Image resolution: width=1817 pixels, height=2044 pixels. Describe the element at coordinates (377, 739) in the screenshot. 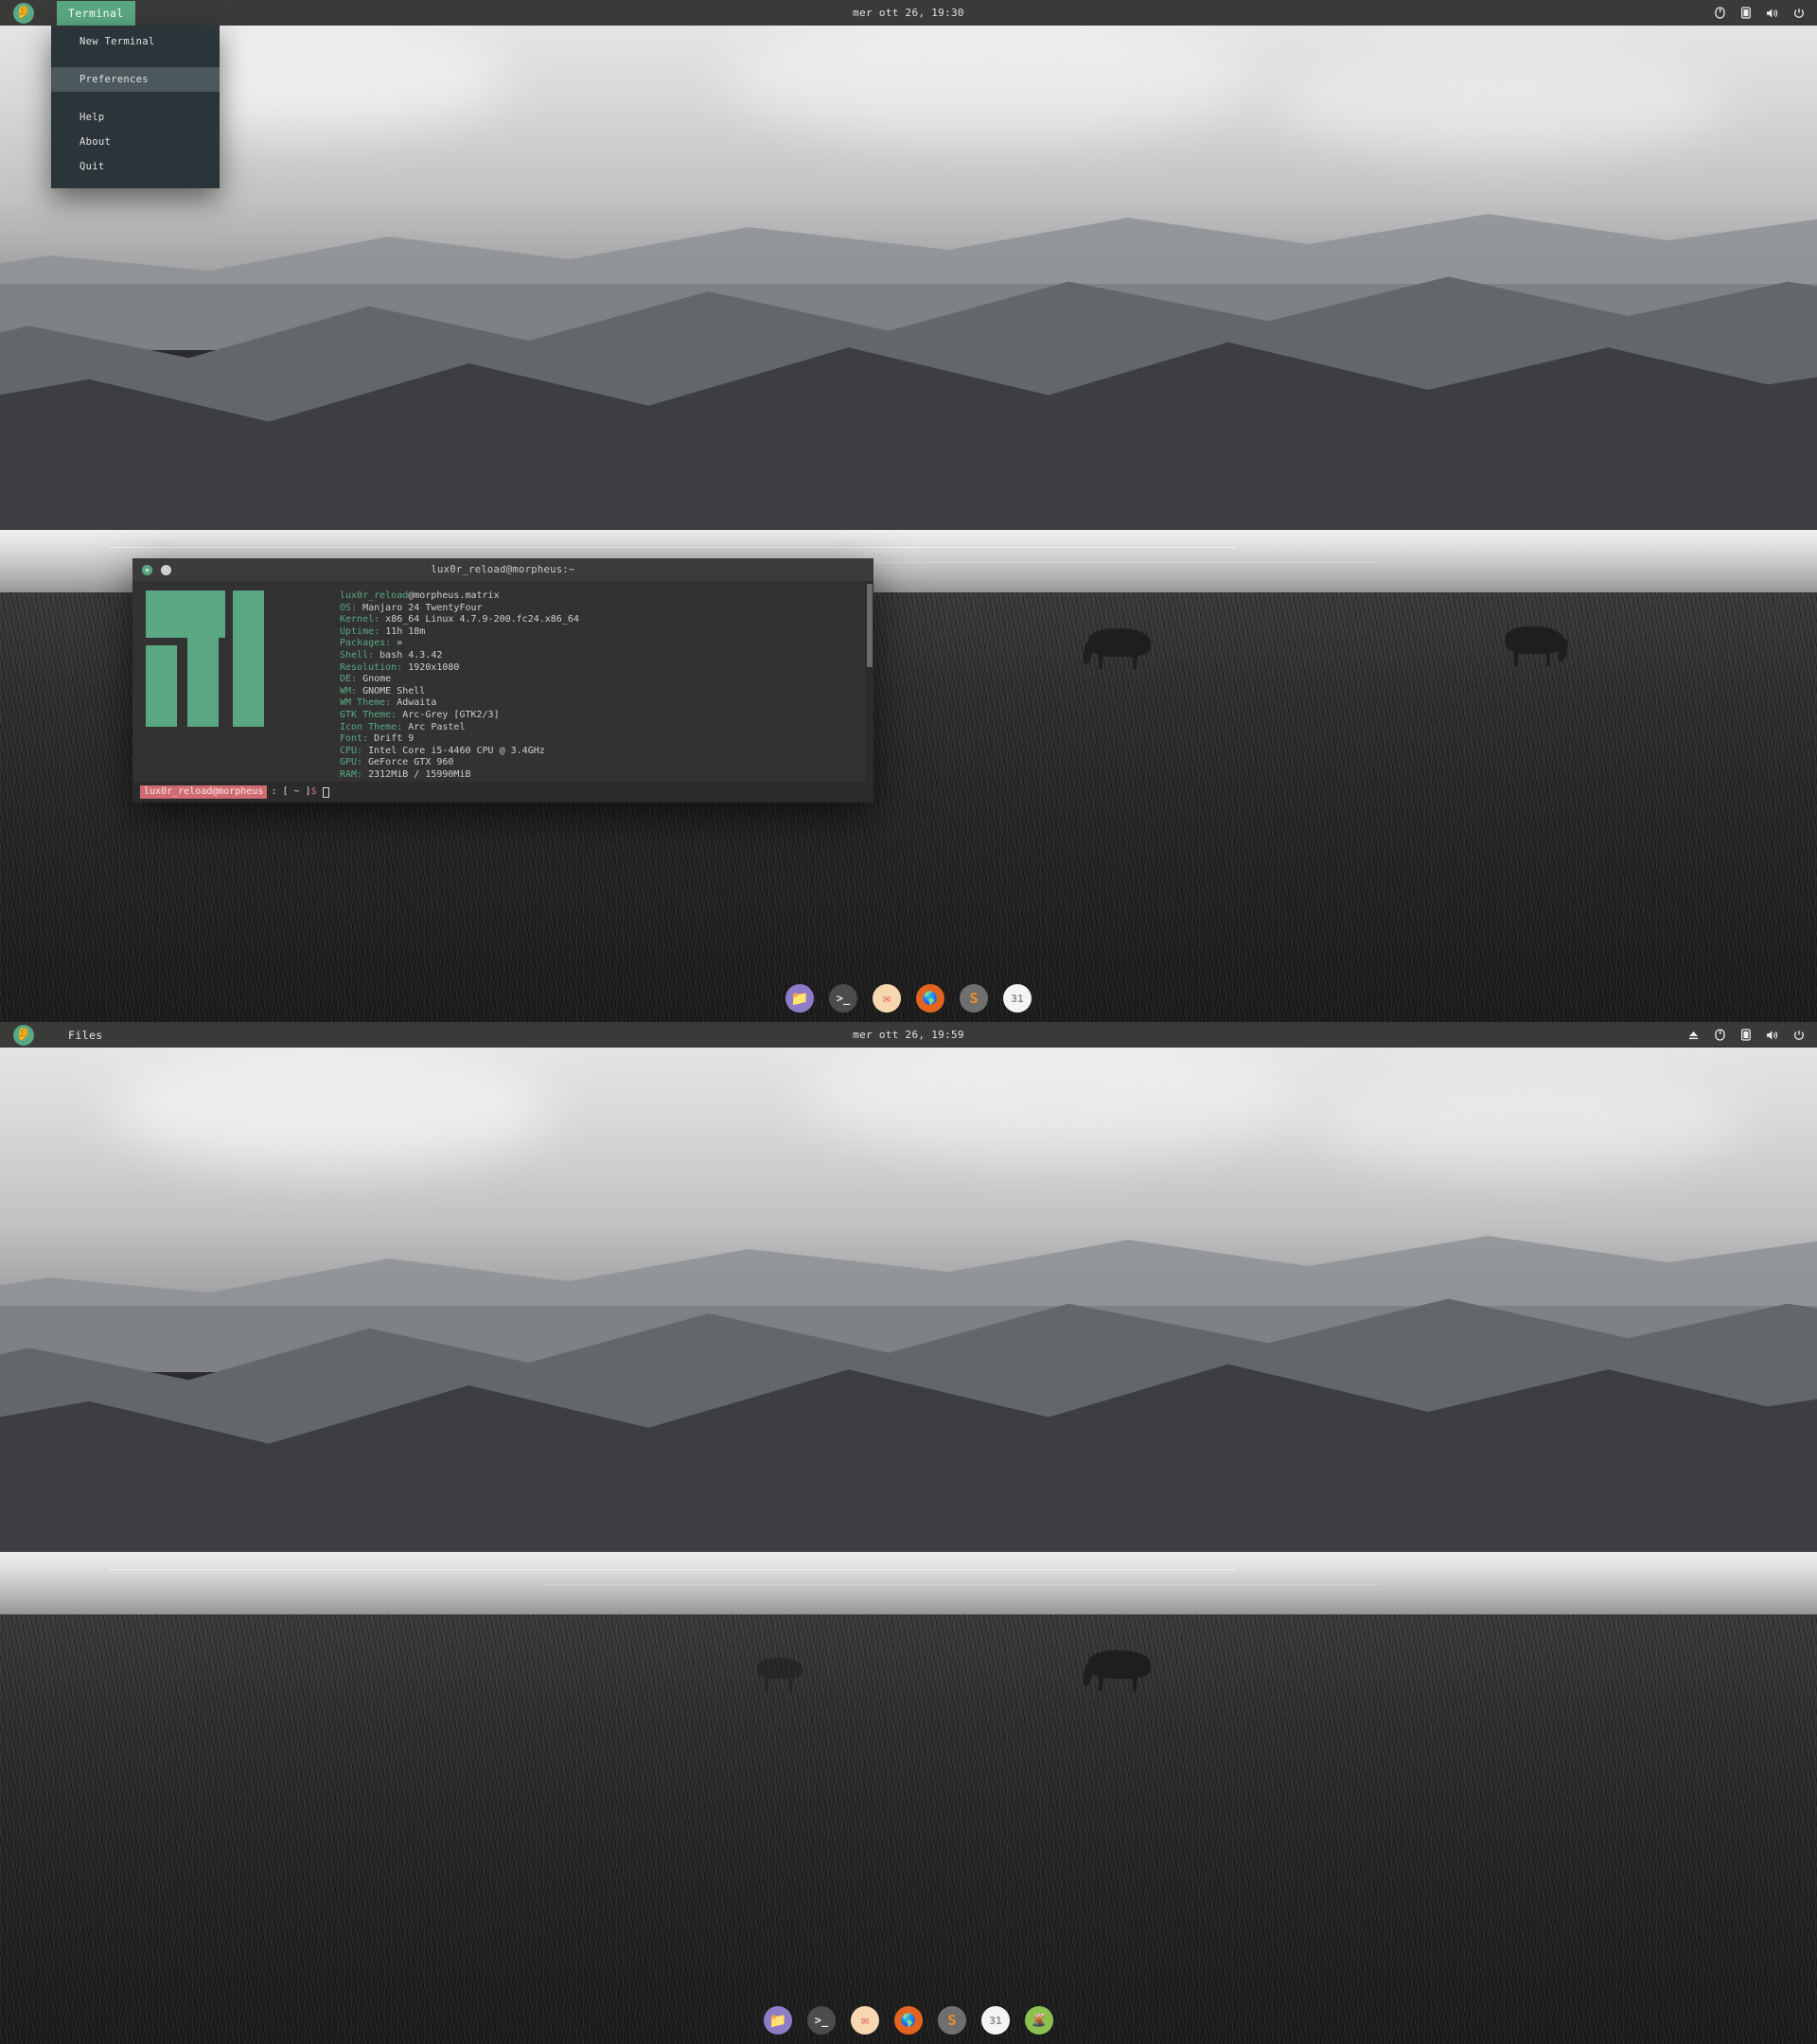

I see `neofetch-line: Font: Drift 9` at that location.